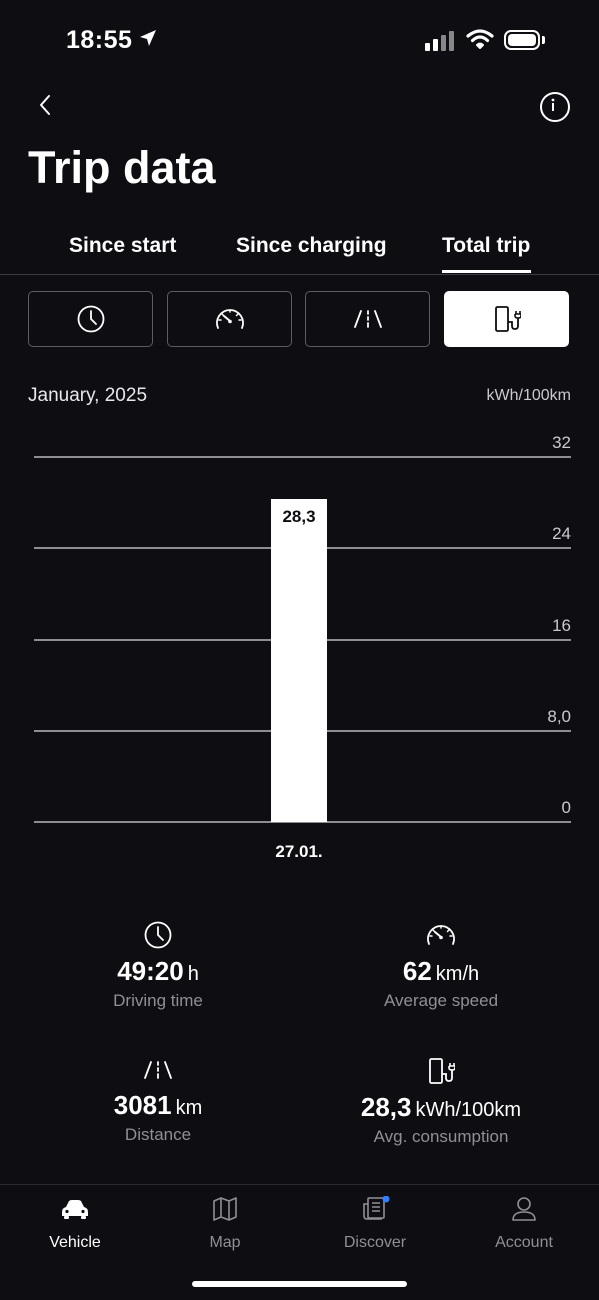  What do you see at coordinates (75, 1209) in the screenshot?
I see `car-icon` at bounding box center [75, 1209].